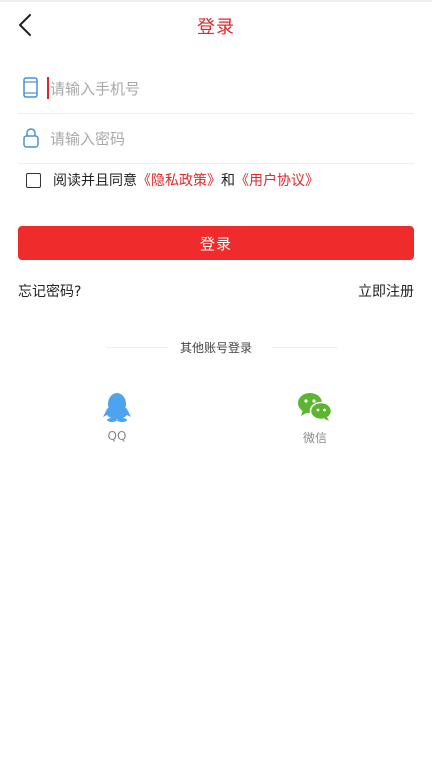 This screenshot has width=432, height=768. Describe the element at coordinates (225, 139) in the screenshot. I see `password-input` at that location.